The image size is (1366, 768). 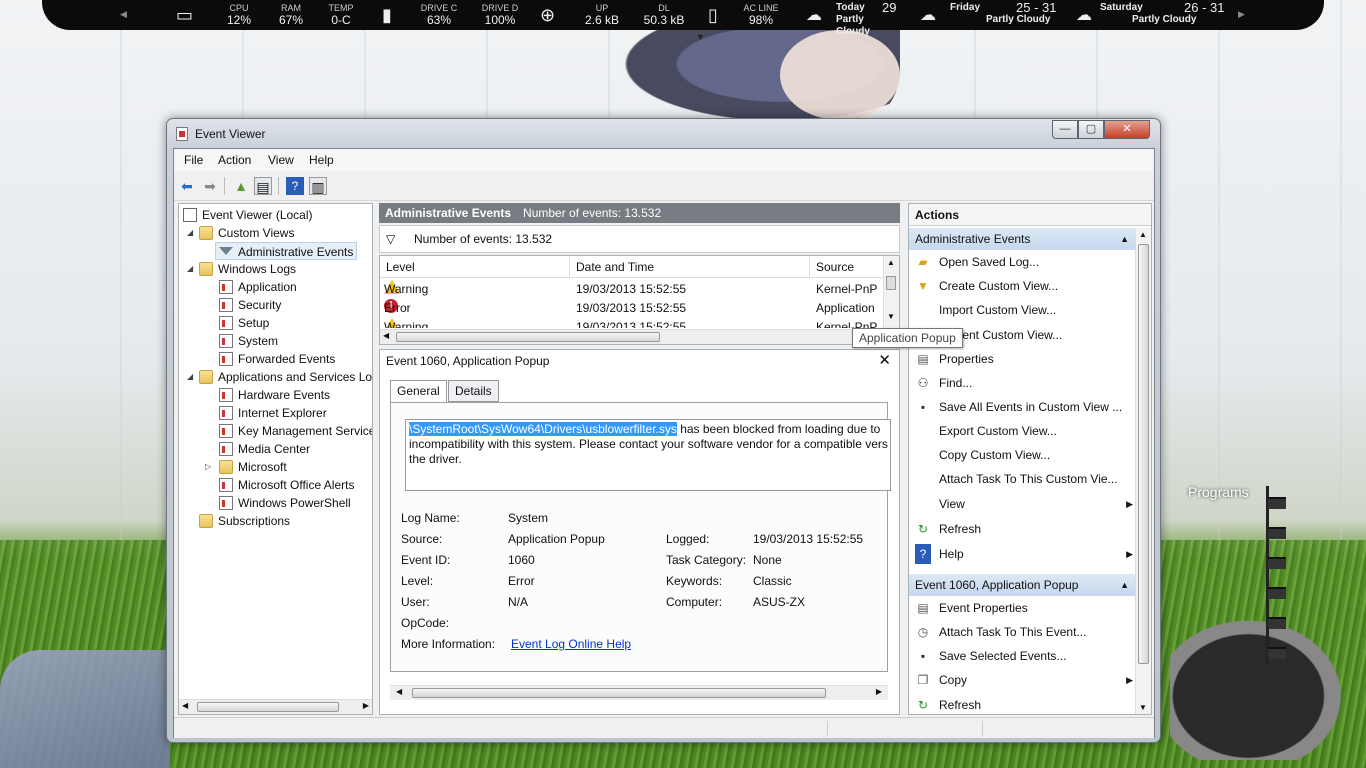 What do you see at coordinates (208, 466) in the screenshot?
I see `expand-arrow-icon: ▷` at bounding box center [208, 466].